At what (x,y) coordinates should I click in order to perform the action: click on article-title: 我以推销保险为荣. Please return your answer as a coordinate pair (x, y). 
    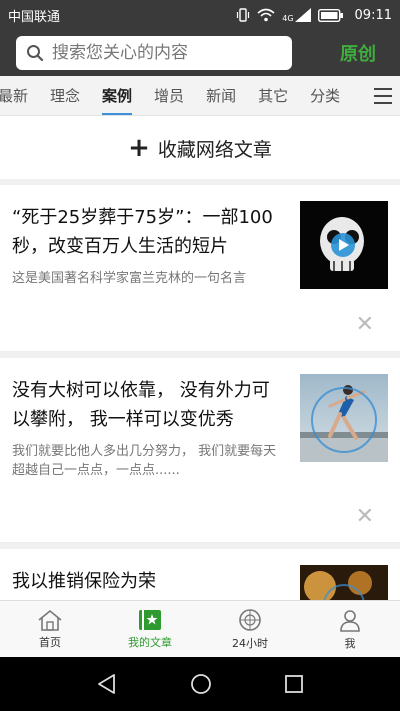
    Looking at the image, I should click on (84, 581).